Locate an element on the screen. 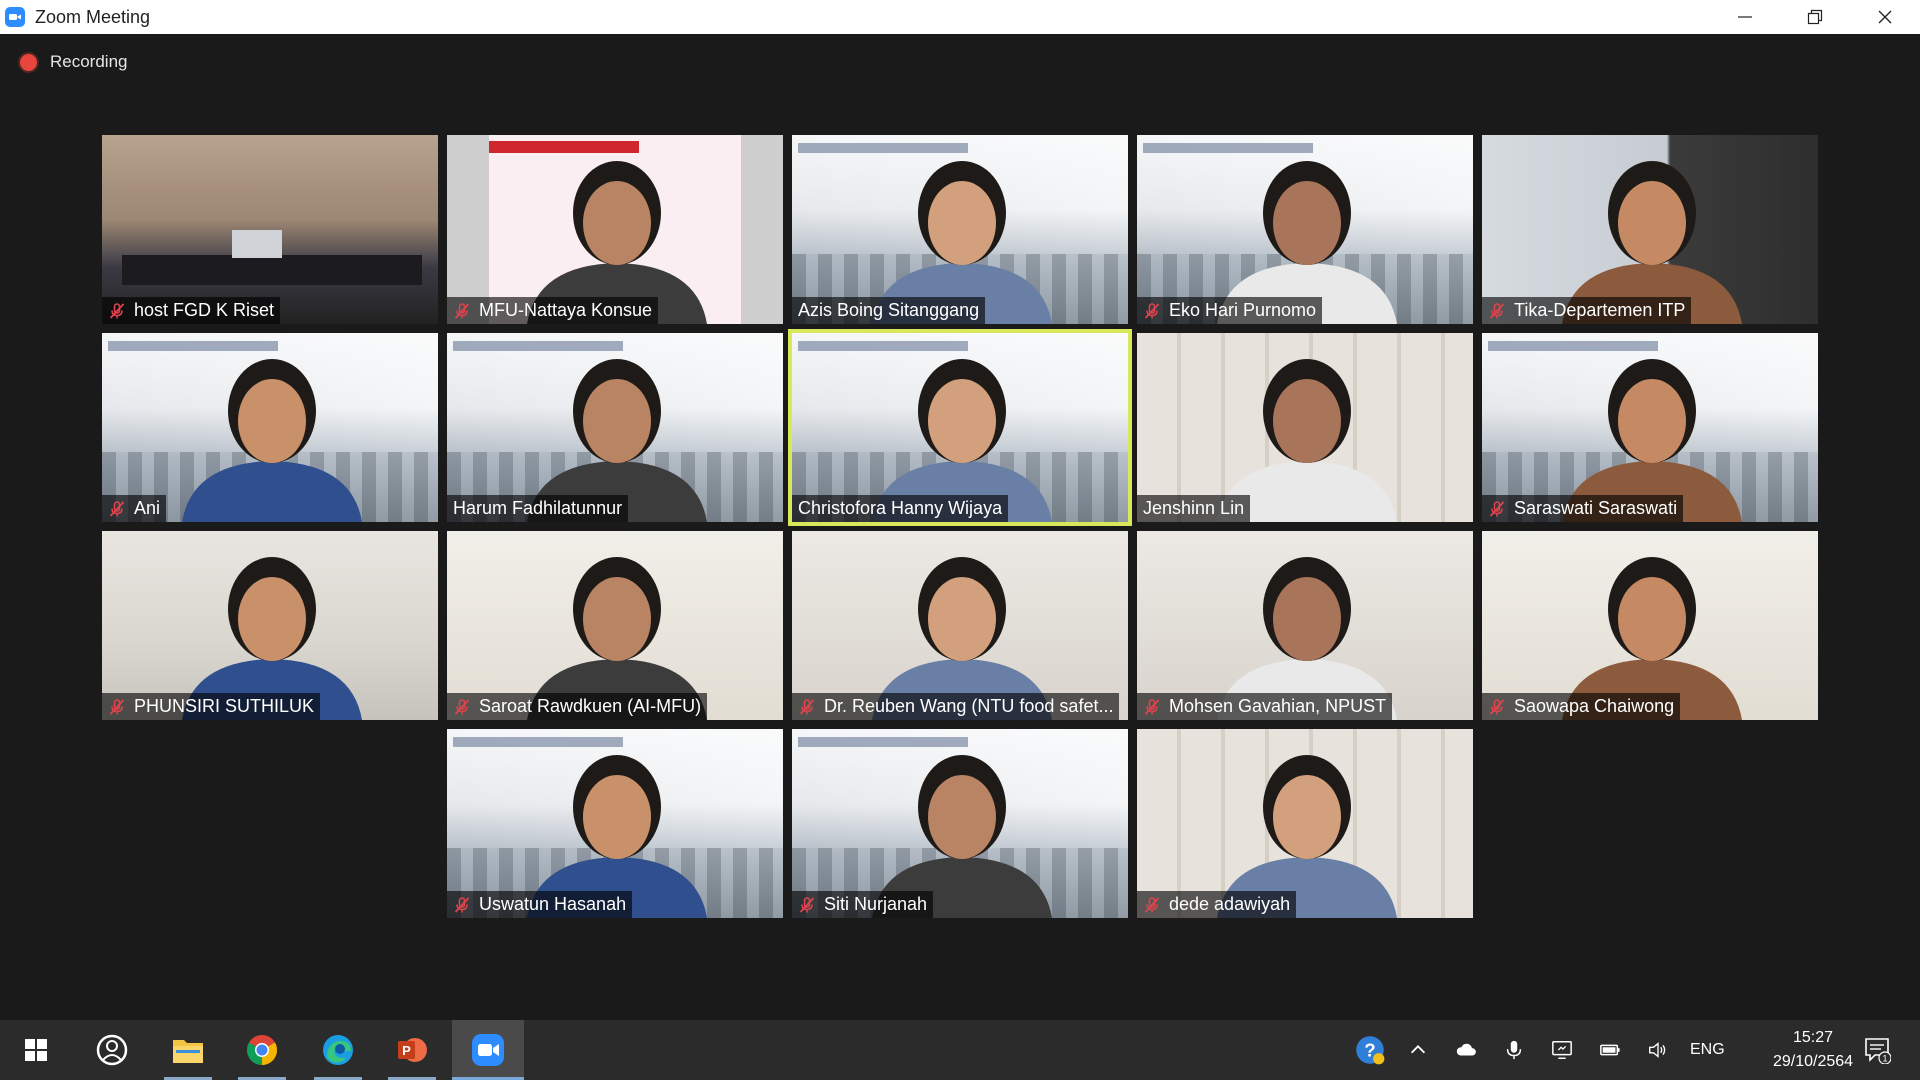 Image resolution: width=1920 pixels, height=1080 pixels. participant-nameplate: PHUNSIRI SUTHILUK is located at coordinates (211, 706).